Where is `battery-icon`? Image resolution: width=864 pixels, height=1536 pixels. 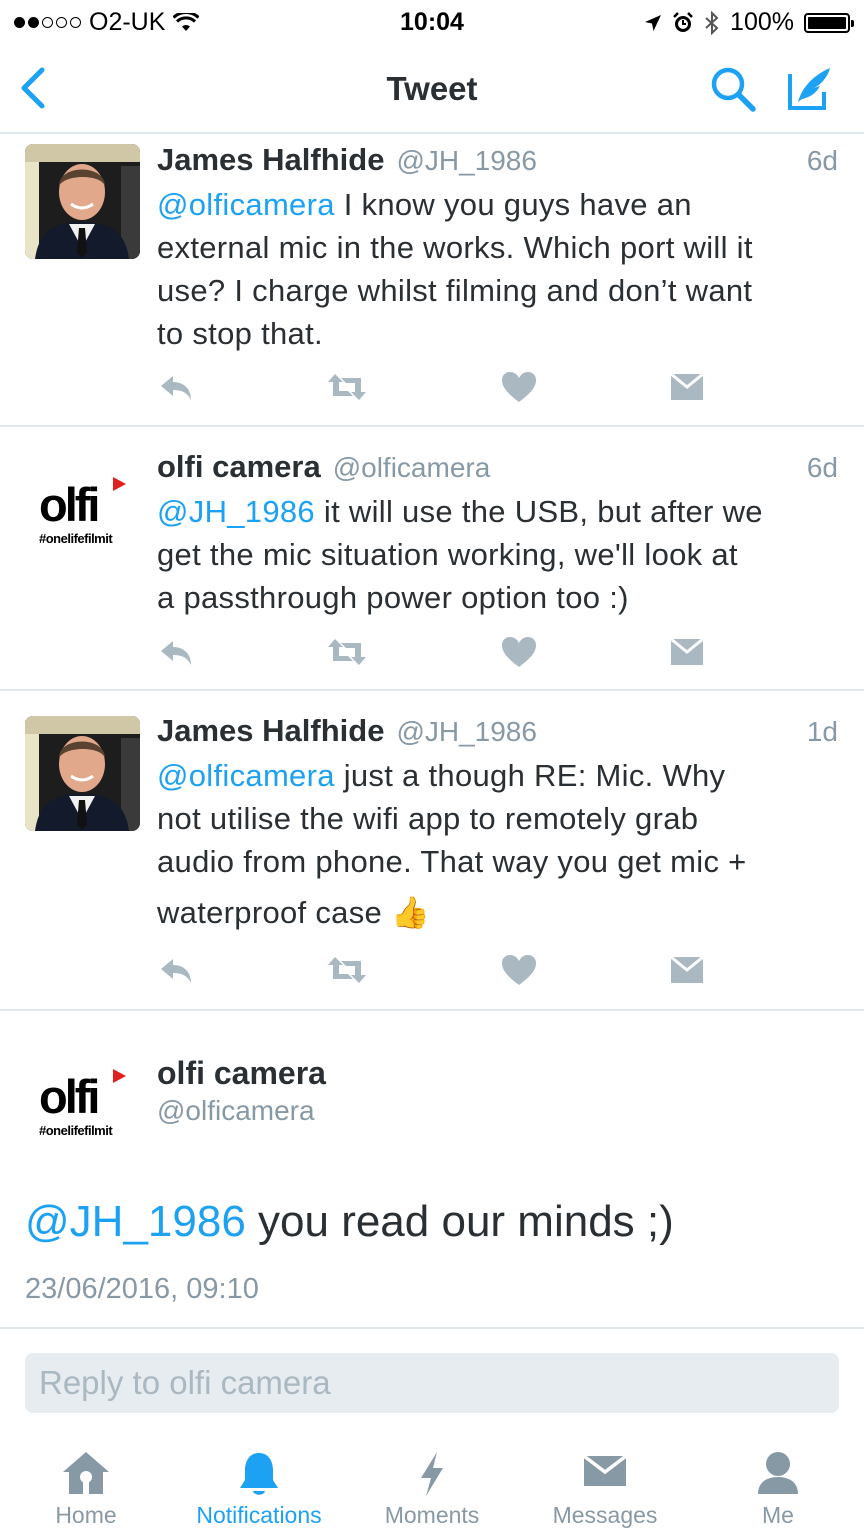 battery-icon is located at coordinates (829, 22).